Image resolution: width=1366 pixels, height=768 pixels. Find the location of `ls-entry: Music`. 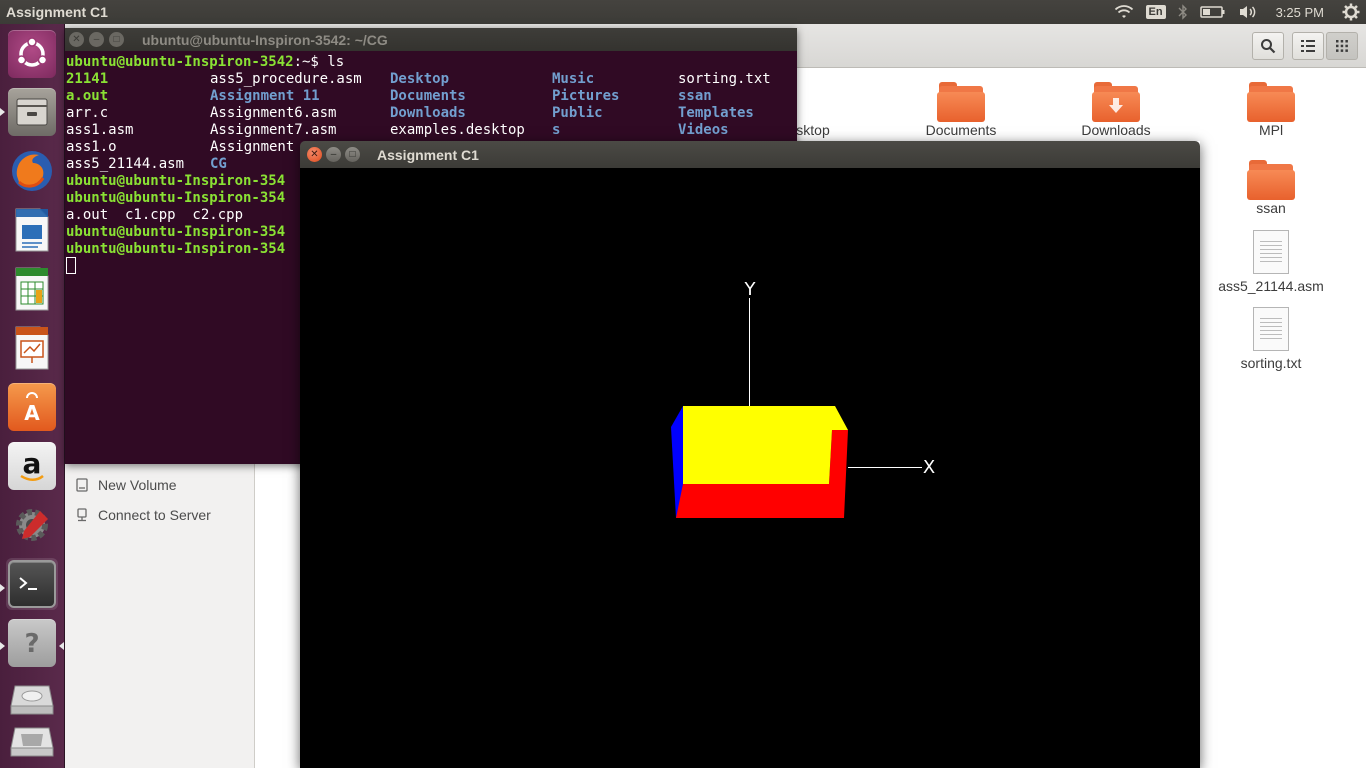

ls-entry: Music is located at coordinates (573, 79).